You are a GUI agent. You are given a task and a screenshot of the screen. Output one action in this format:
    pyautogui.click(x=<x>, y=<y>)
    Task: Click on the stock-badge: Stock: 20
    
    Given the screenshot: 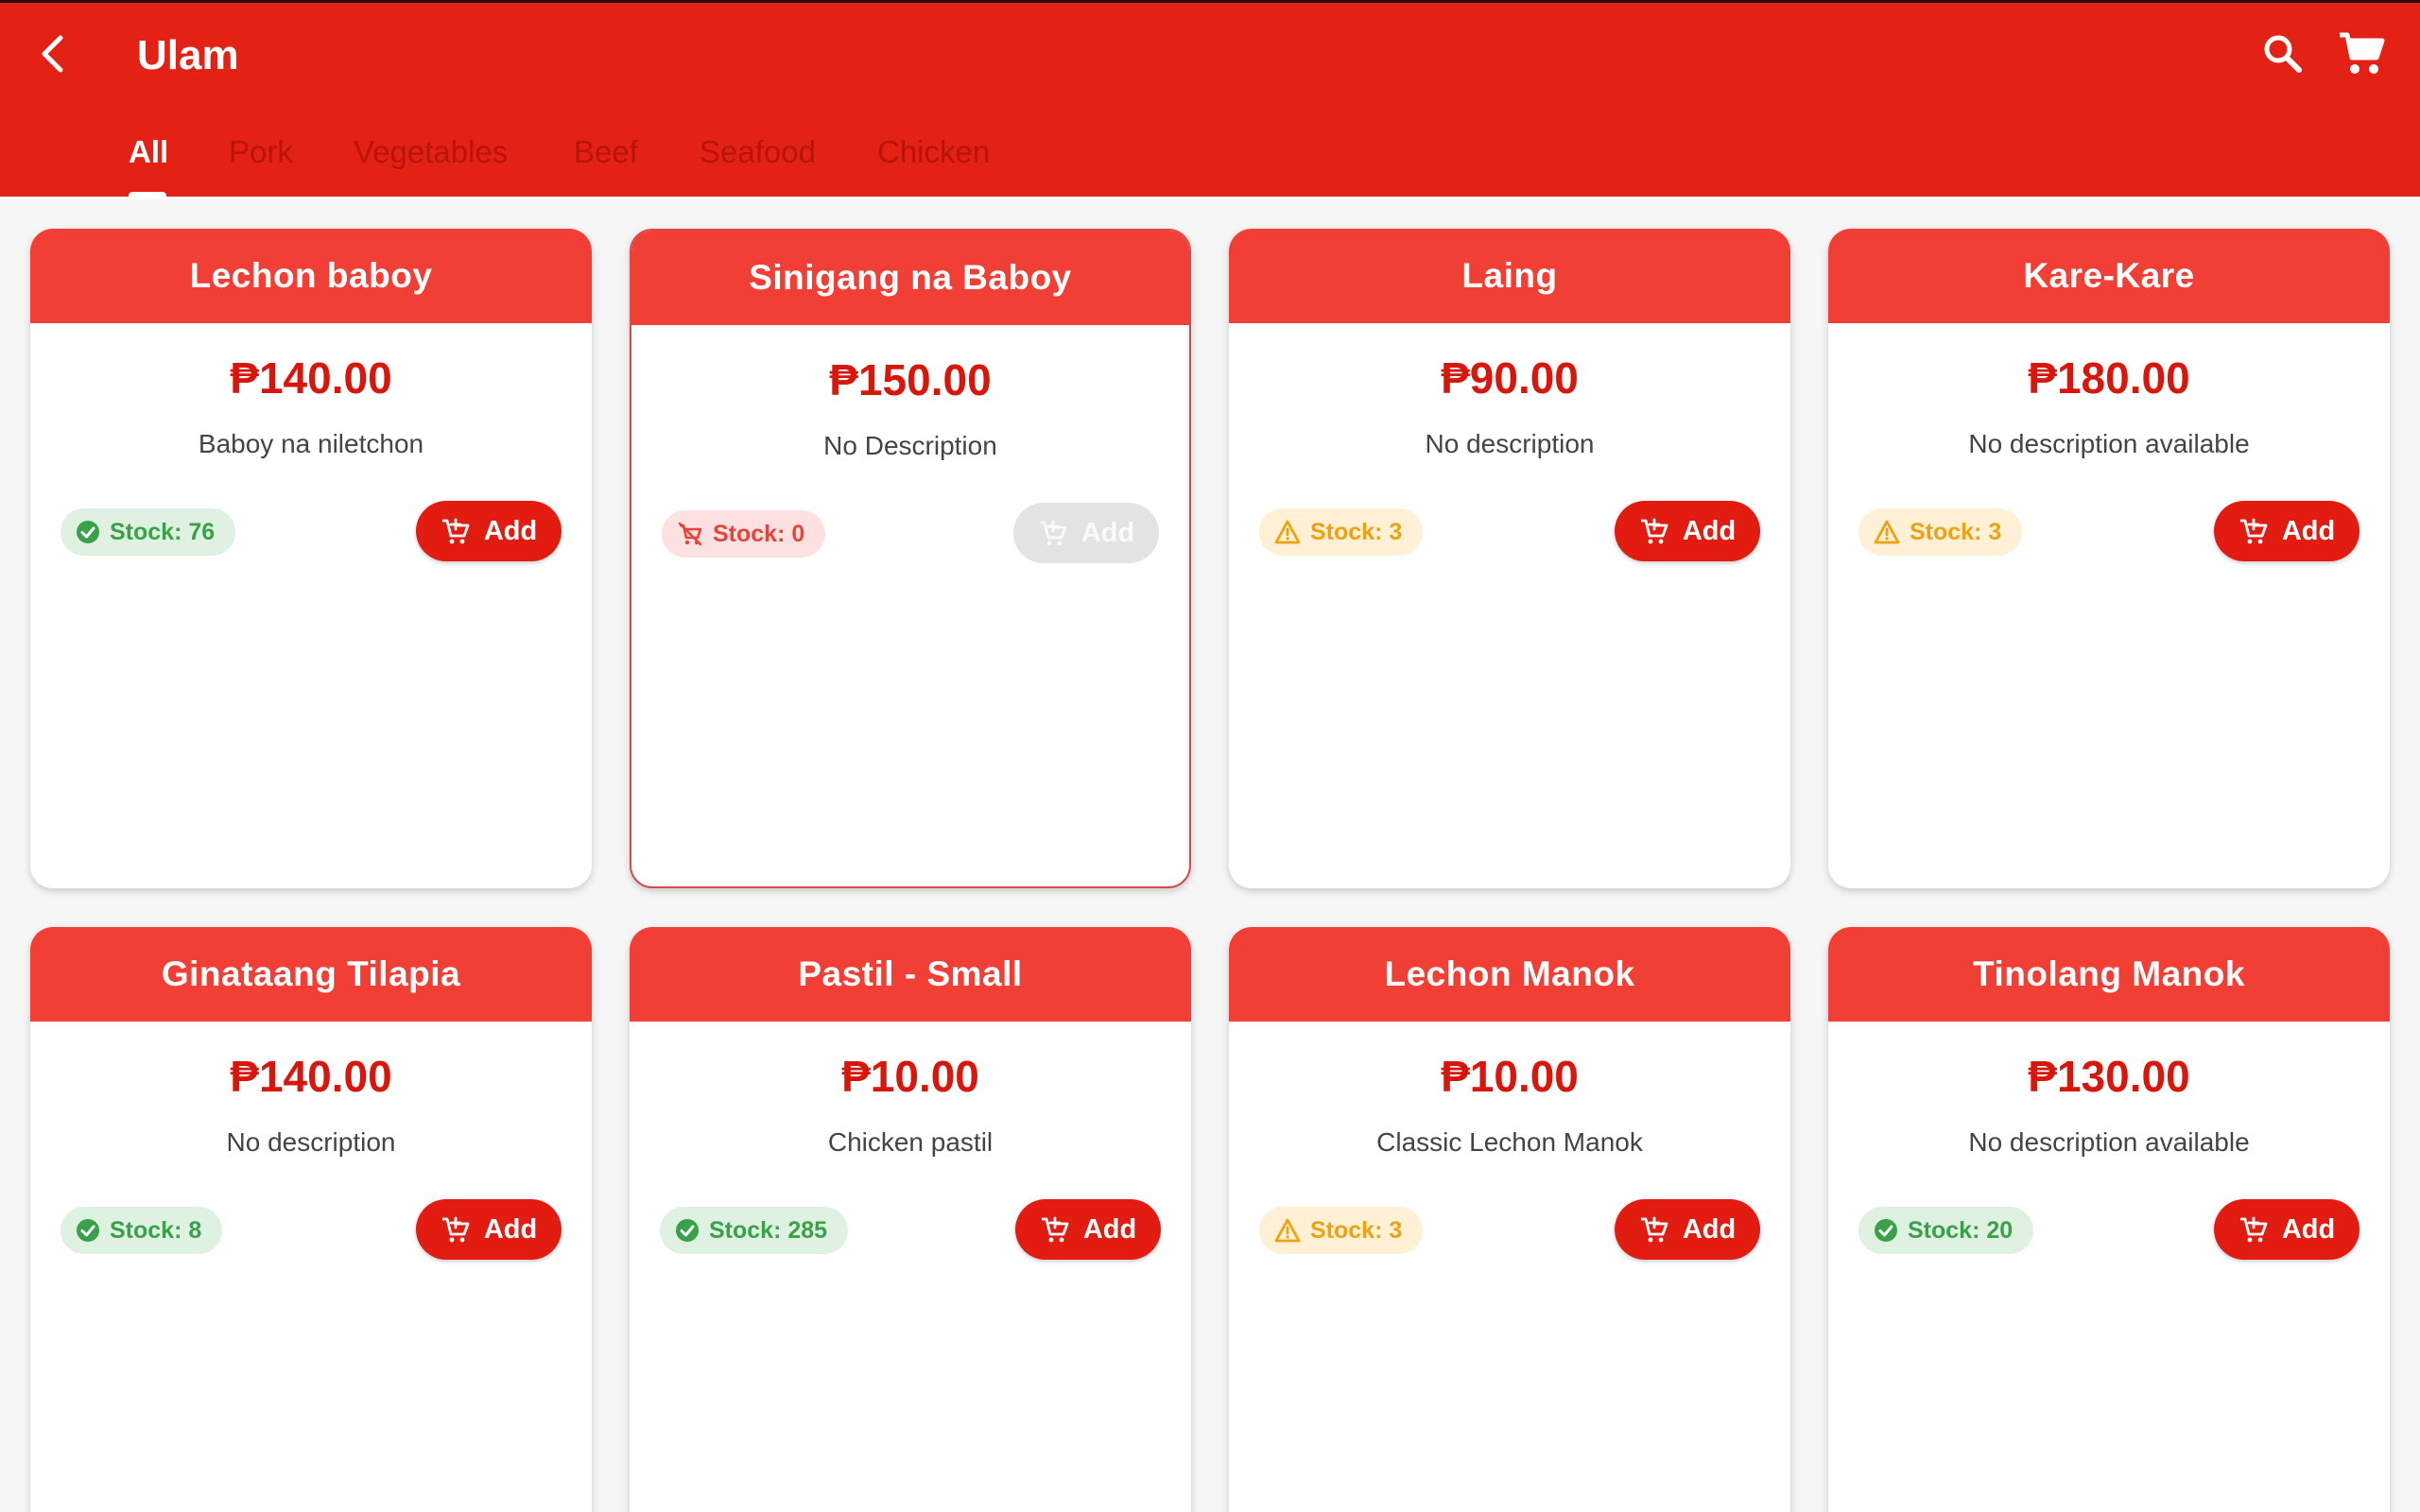 What is the action you would take?
    pyautogui.click(x=1946, y=1230)
    